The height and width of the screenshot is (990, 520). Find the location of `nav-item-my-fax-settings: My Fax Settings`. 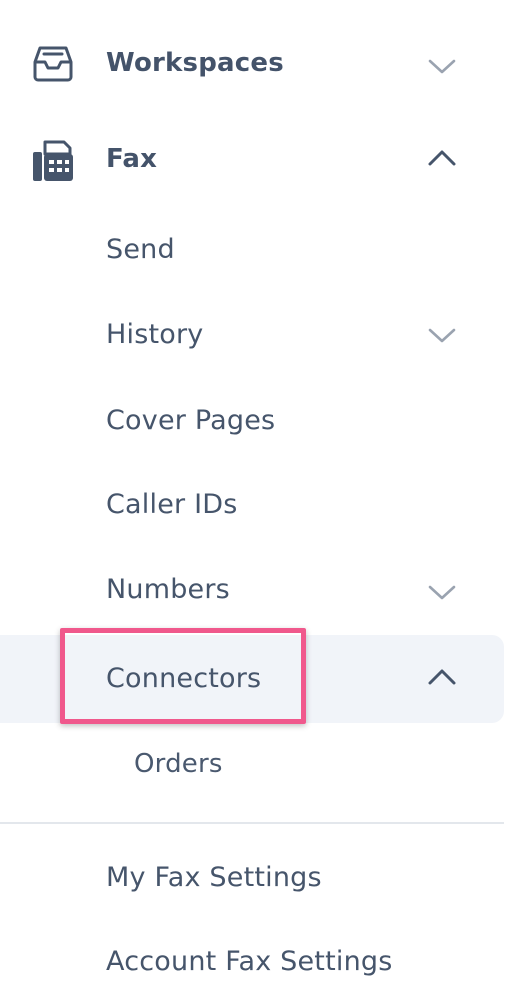

nav-item-my-fax-settings: My Fax Settings is located at coordinates (252, 878).